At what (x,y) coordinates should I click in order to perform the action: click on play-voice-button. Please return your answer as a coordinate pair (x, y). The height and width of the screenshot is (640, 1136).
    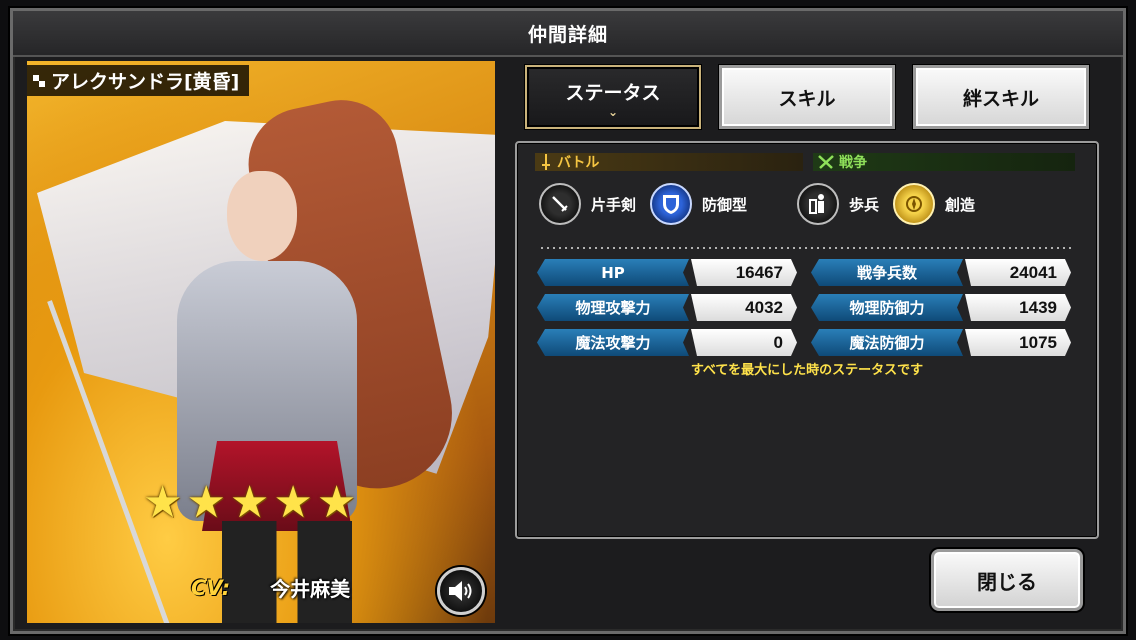
    Looking at the image, I should click on (461, 591).